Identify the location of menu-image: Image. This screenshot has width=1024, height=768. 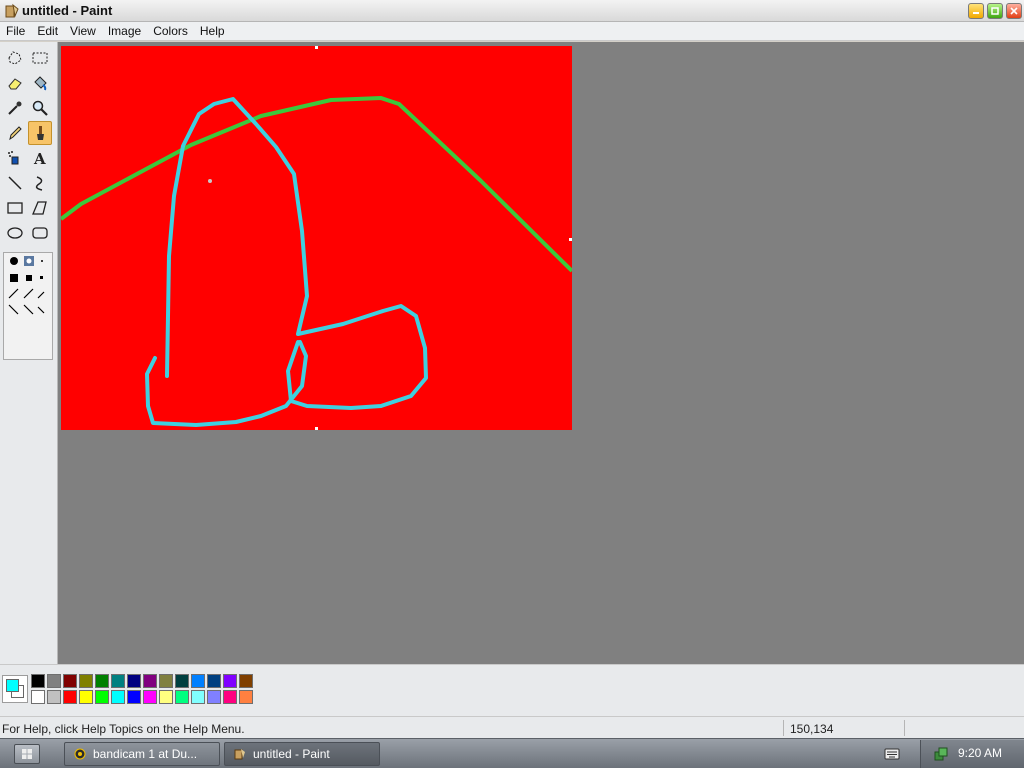
(124, 31).